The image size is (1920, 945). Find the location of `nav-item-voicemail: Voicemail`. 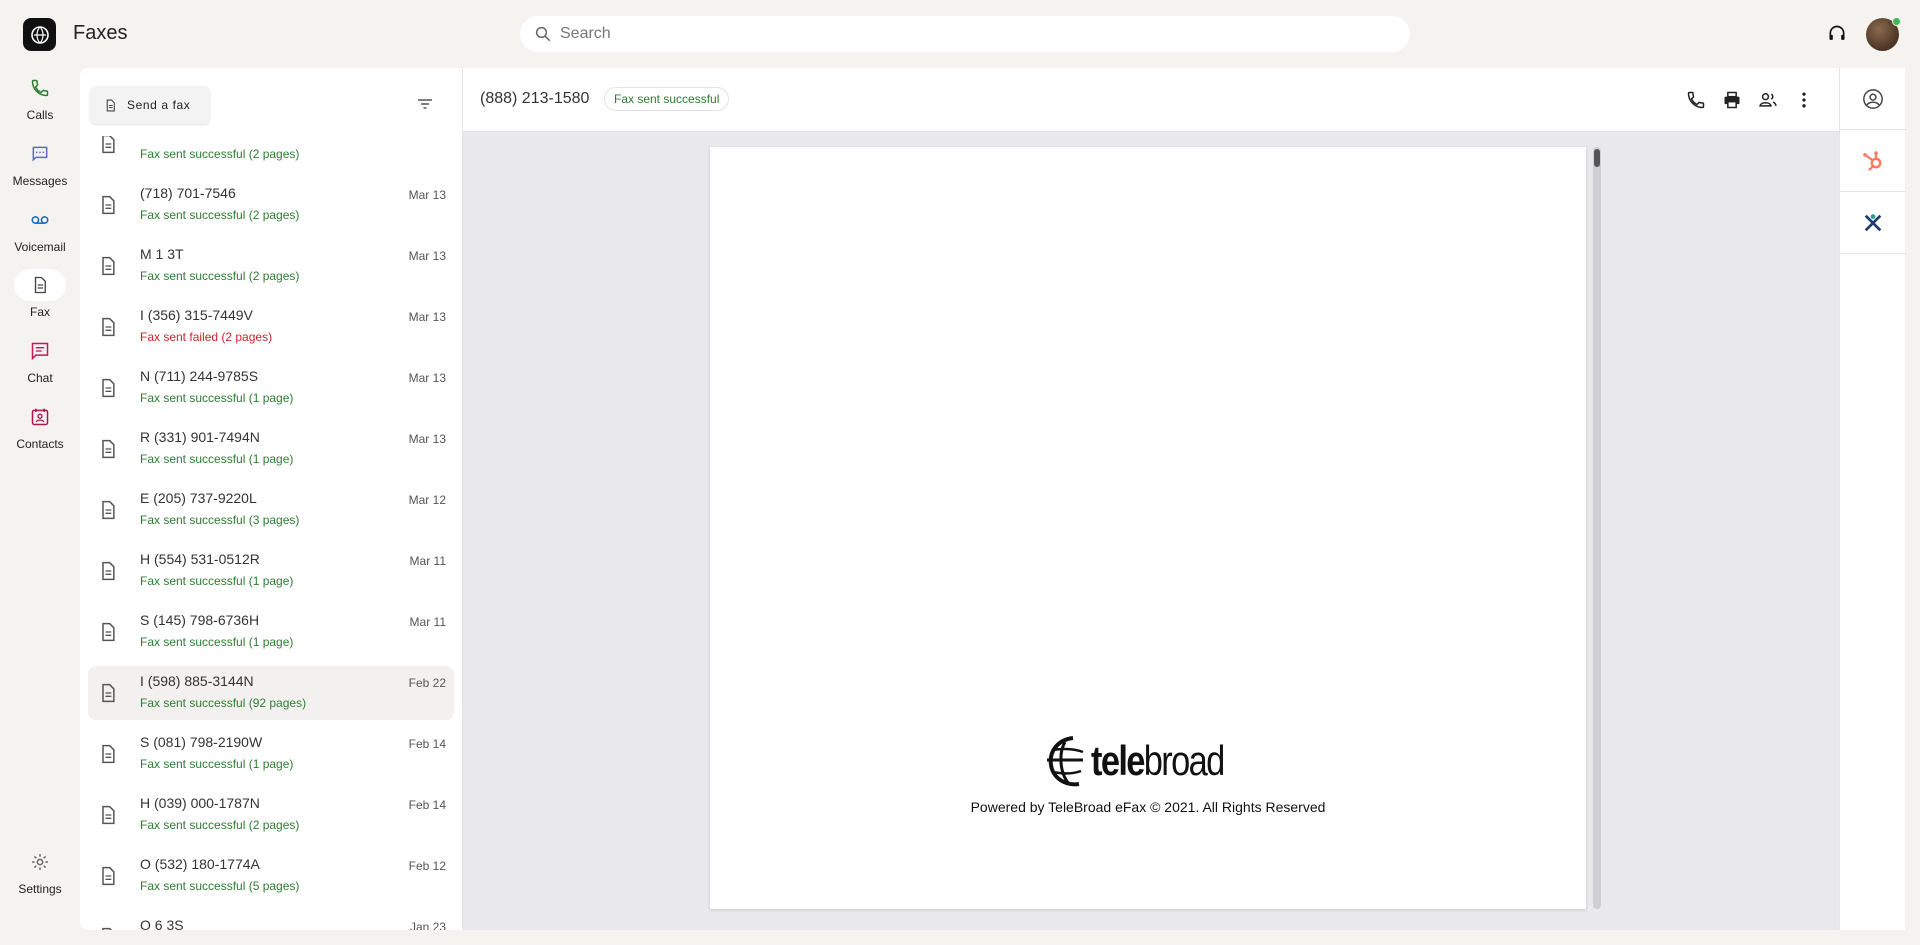

nav-item-voicemail: Voicemail is located at coordinates (40, 234).